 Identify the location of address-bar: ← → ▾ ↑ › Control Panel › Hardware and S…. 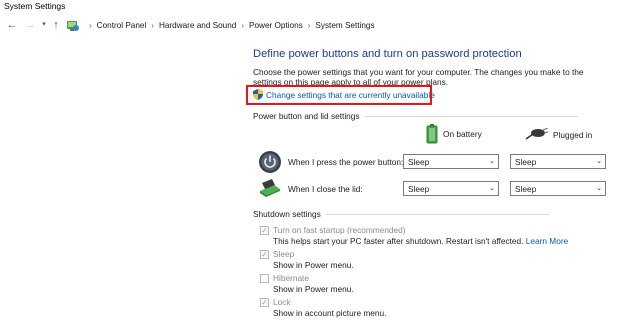
(312, 25).